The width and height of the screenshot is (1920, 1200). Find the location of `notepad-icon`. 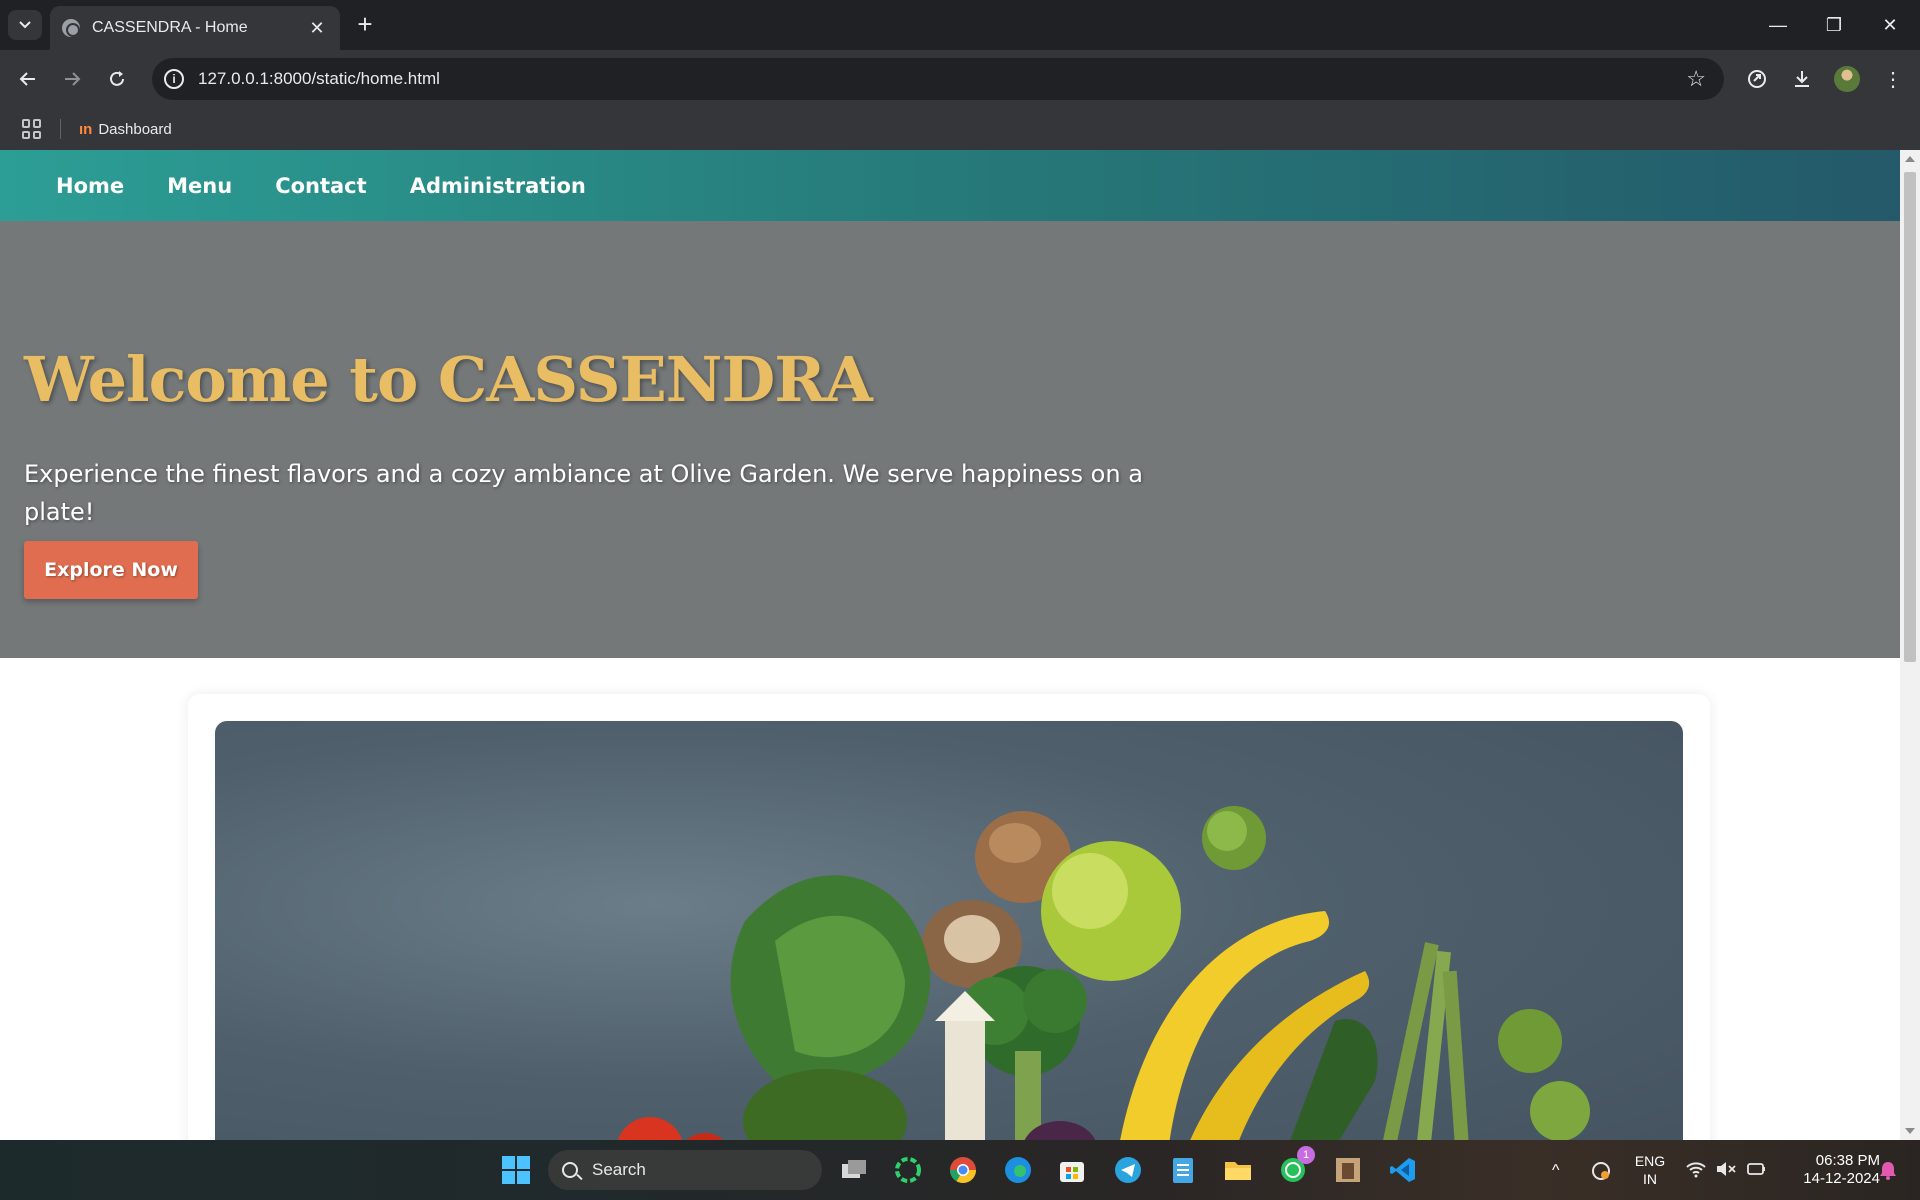

notepad-icon is located at coordinates (1183, 1170).